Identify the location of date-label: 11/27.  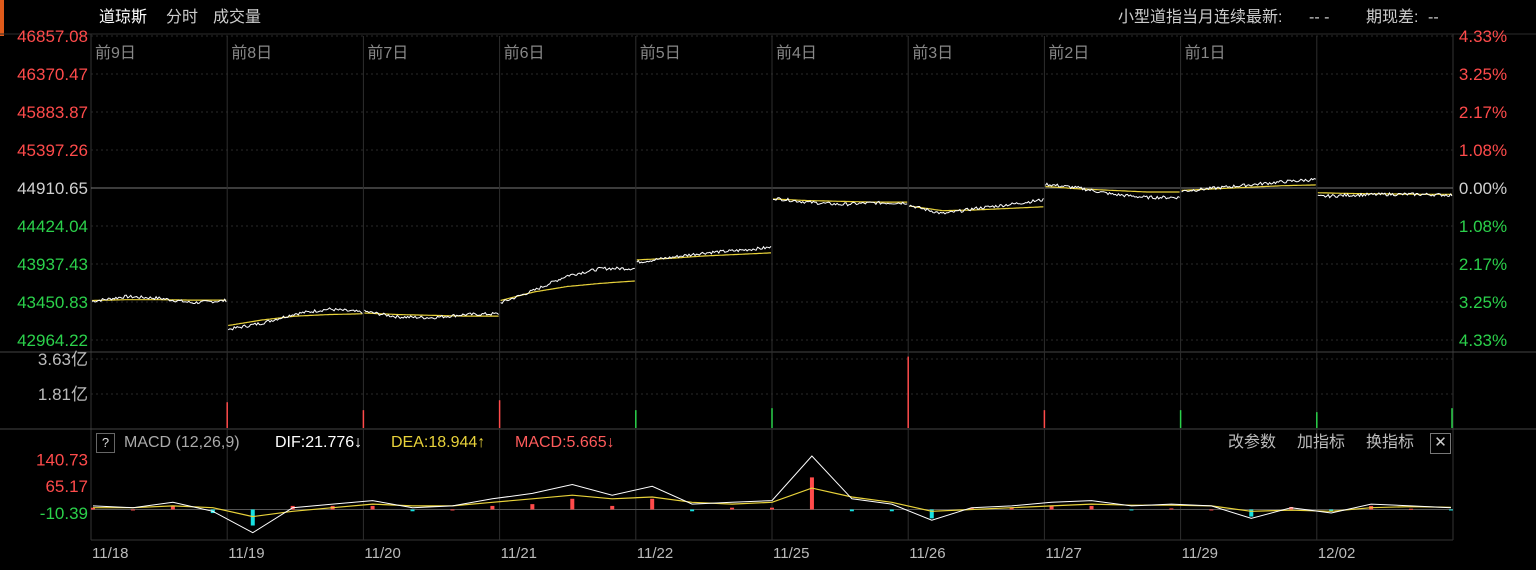
(1063, 553).